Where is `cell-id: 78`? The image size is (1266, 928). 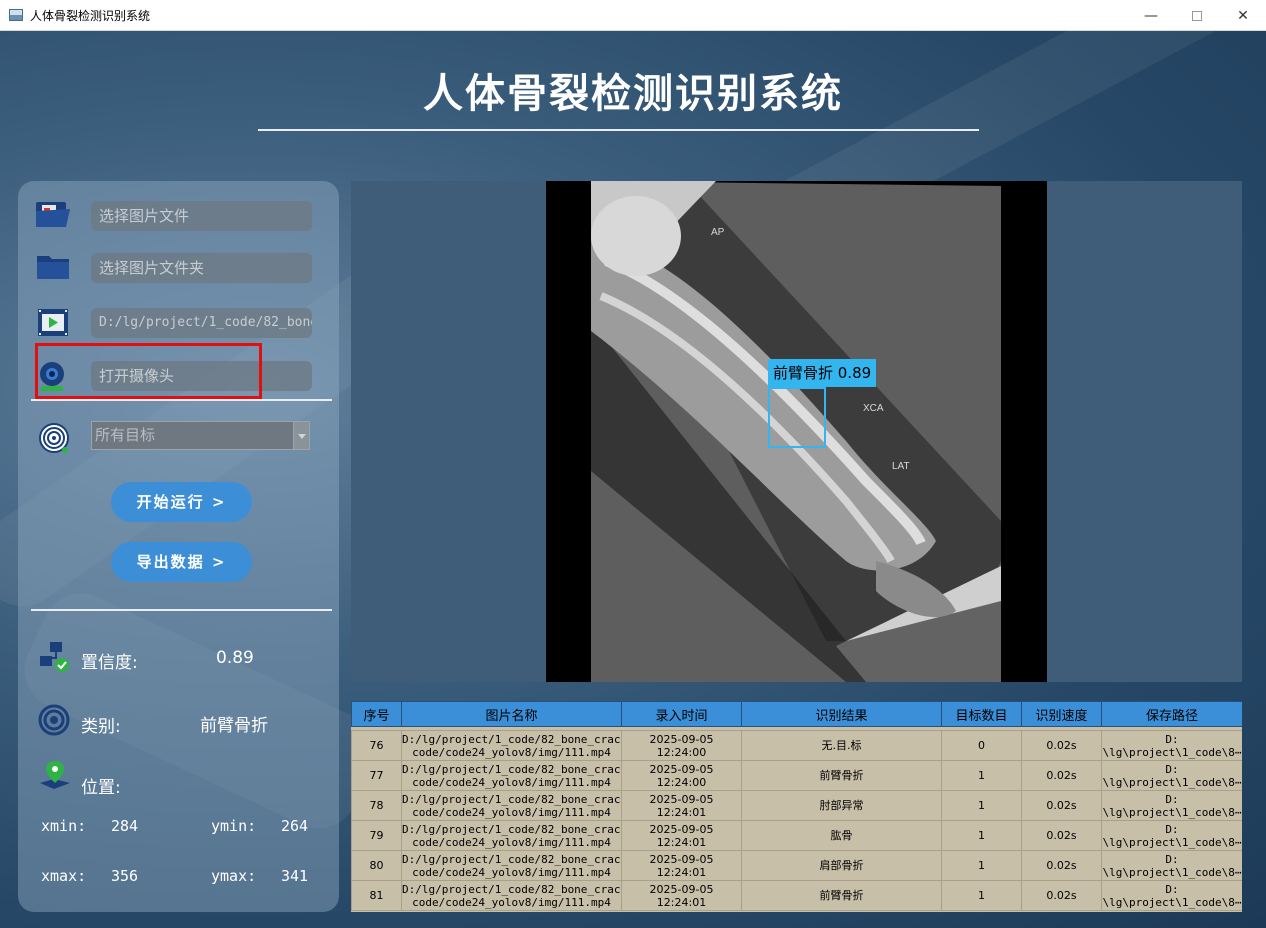
cell-id: 78 is located at coordinates (376, 805).